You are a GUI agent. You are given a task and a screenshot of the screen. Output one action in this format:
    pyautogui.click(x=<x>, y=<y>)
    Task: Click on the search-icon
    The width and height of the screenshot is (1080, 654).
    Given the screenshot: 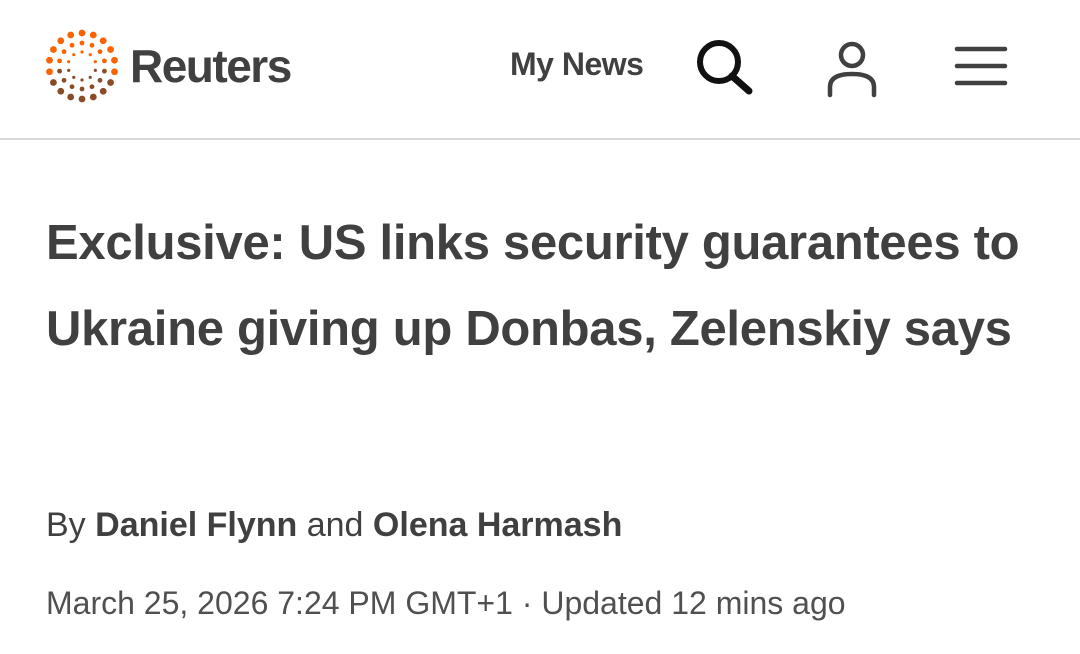 What is the action you would take?
    pyautogui.click(x=725, y=67)
    